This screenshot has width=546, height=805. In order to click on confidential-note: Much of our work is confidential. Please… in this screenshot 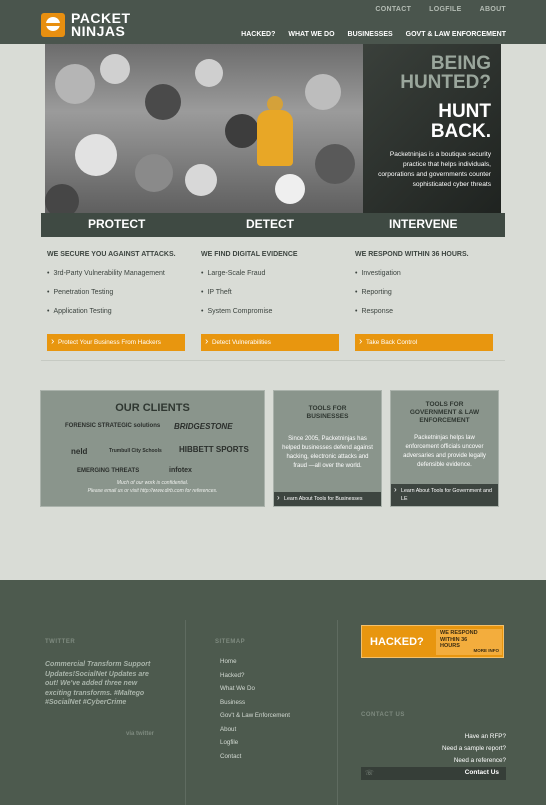, I will do `click(152, 487)`.